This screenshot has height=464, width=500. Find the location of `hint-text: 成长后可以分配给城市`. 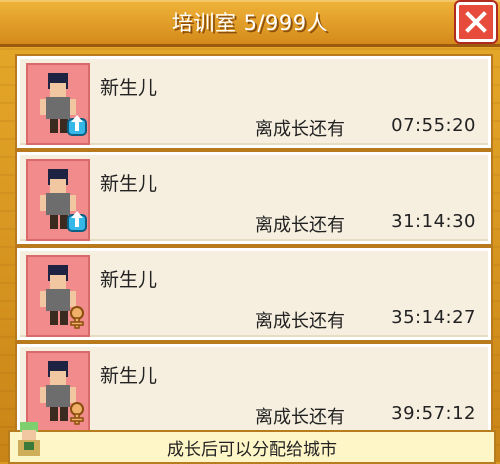

hint-text: 成长后可以分配给城市 is located at coordinates (252, 449).